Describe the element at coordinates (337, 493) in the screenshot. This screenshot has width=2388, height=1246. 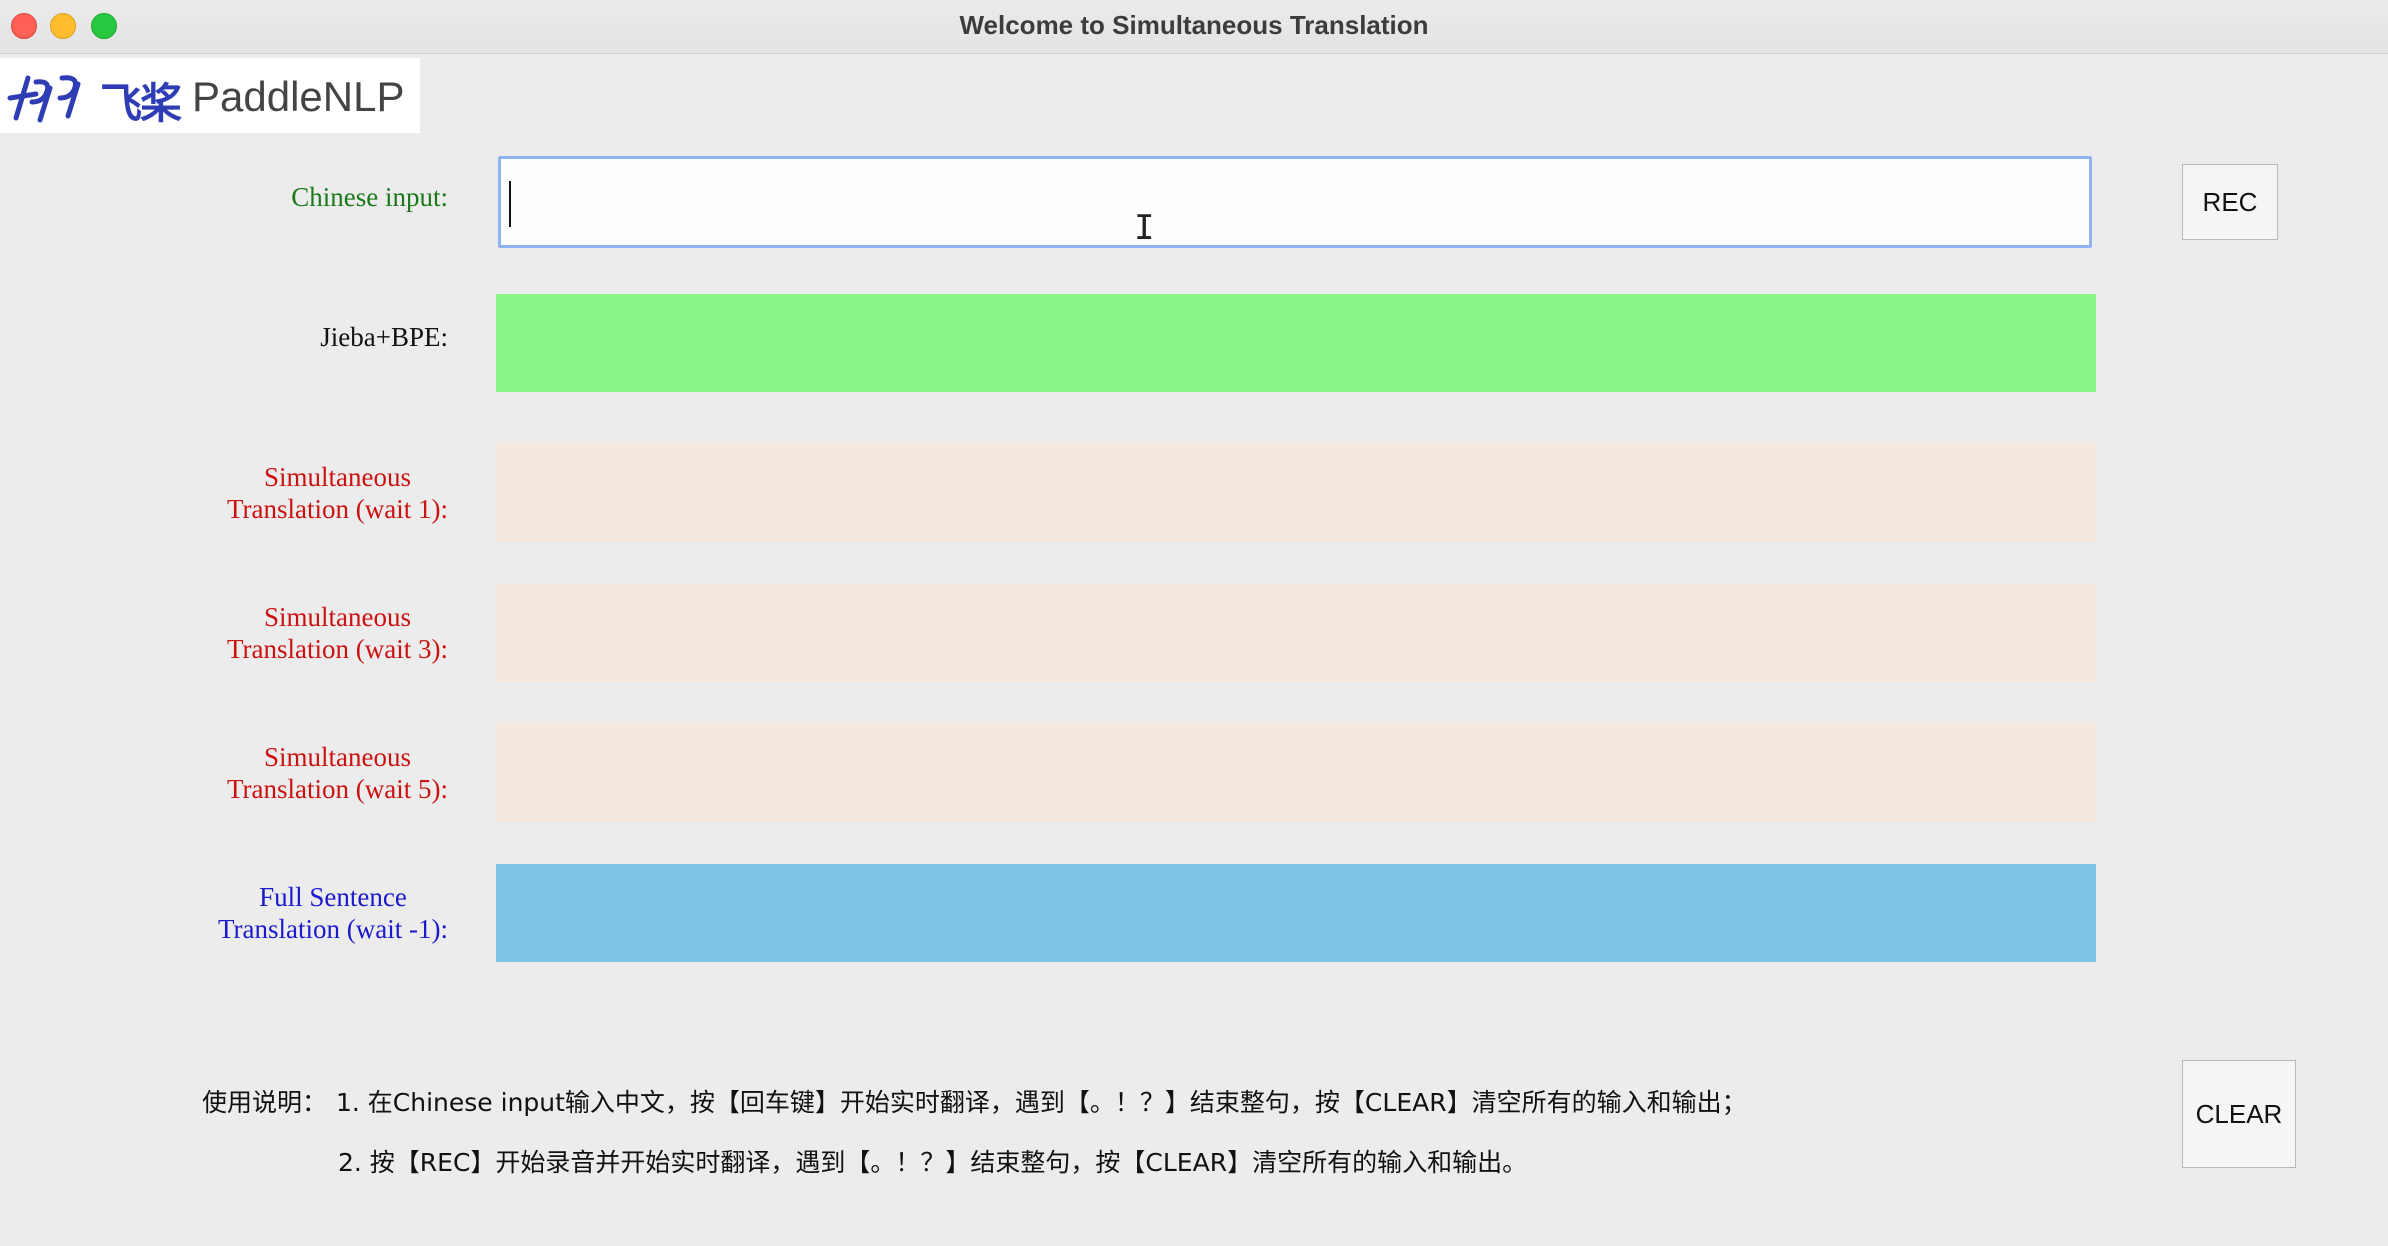
I see `wait1-label: Simultaneous Translation (wait 1):` at that location.